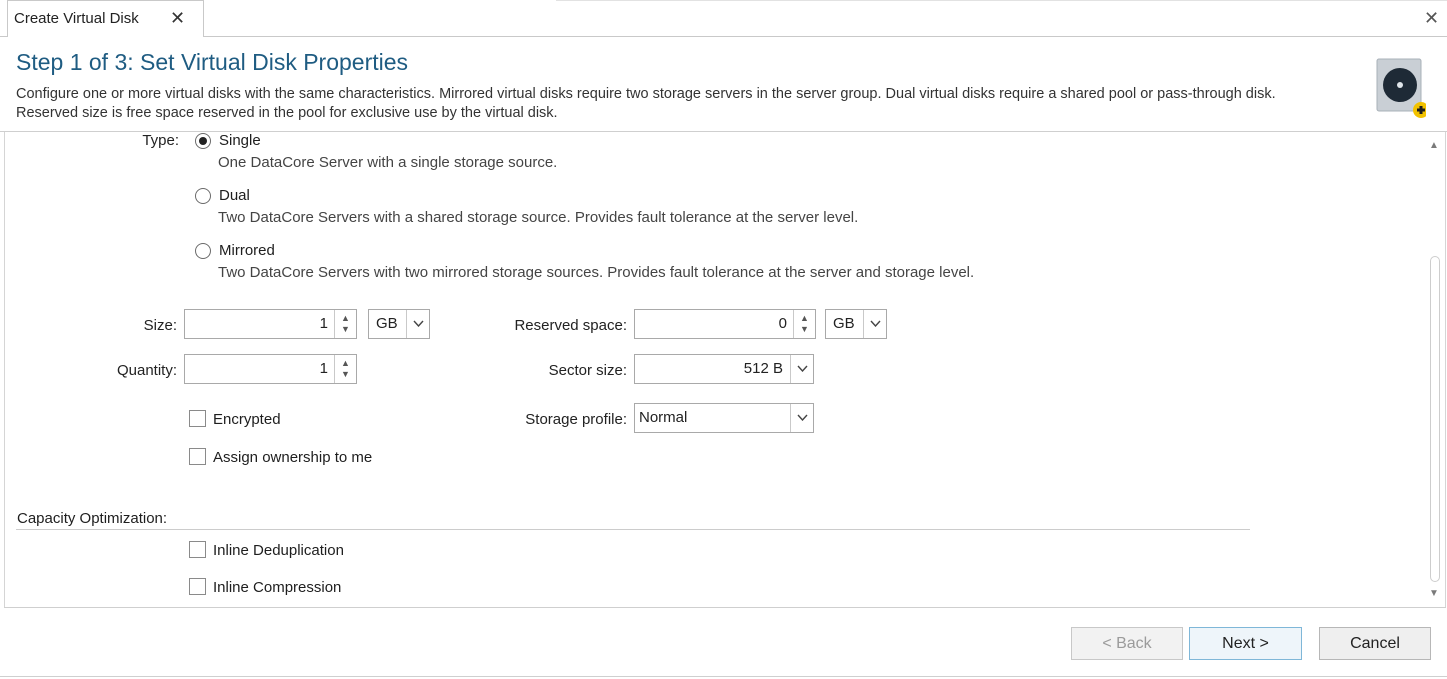  I want to click on reserved-space-value: 0, so click(782, 323).